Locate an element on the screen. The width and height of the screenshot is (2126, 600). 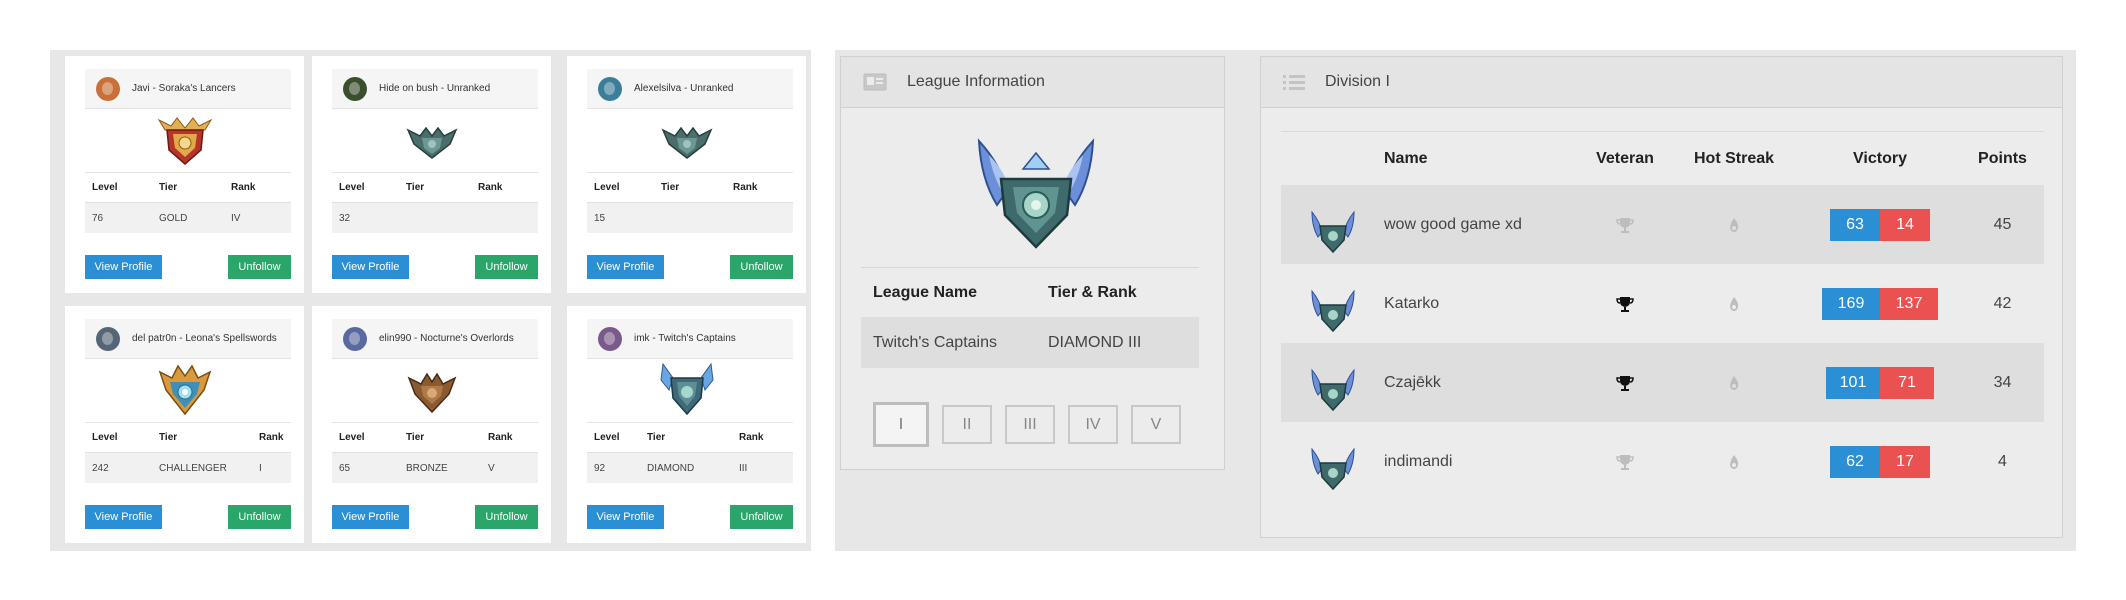
table-row: indimandi 62 17 4 is located at coordinates (1662, 461).